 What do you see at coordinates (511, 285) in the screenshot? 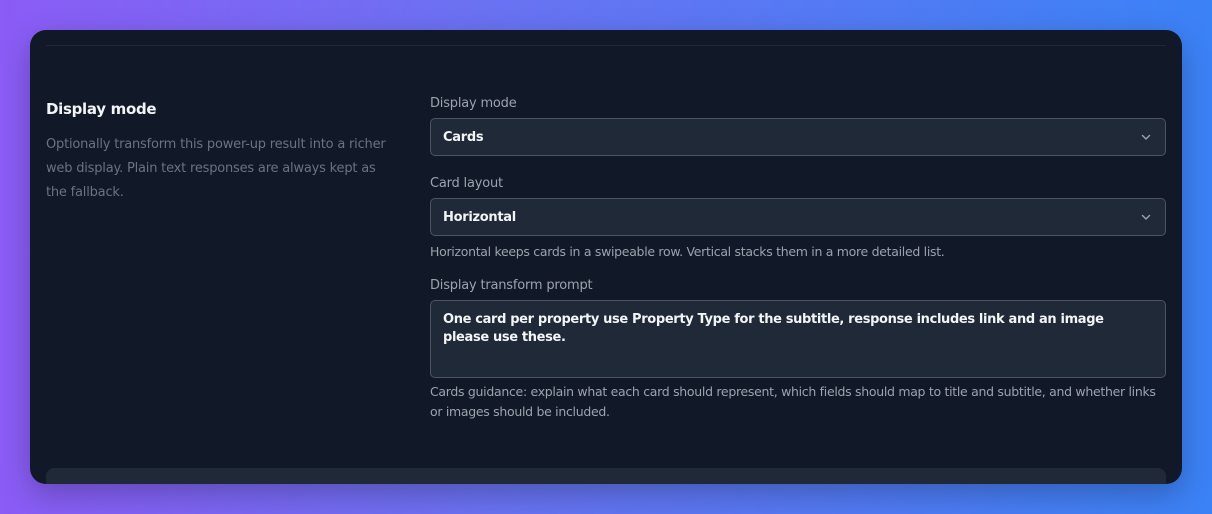
I see `transform-prompt-label: Display transform prompt` at bounding box center [511, 285].